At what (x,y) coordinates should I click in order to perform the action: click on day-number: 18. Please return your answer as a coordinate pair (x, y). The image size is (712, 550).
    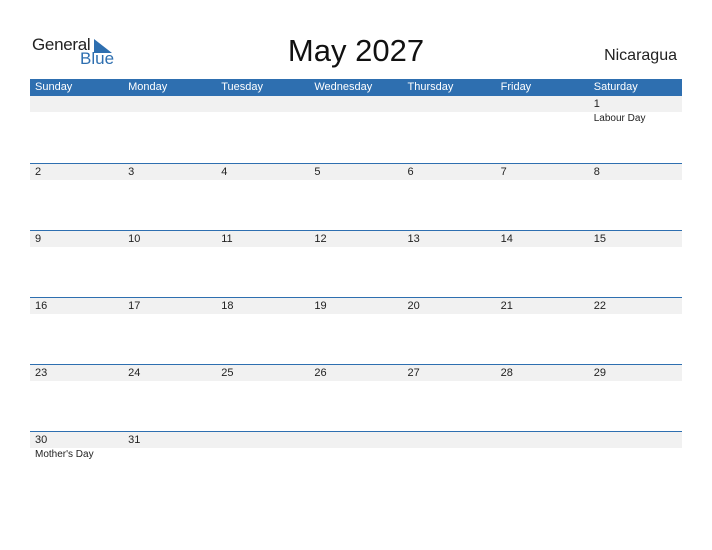
    Looking at the image, I should click on (227, 306).